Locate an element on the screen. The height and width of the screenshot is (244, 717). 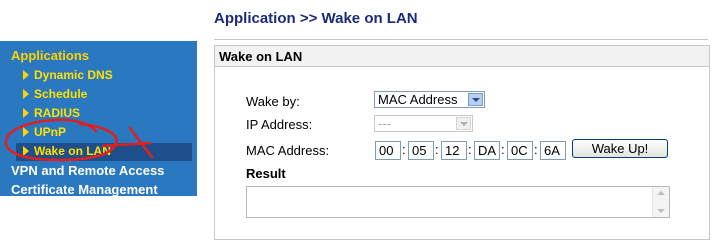
mac-address-label: MAC Address: is located at coordinates (288, 150).